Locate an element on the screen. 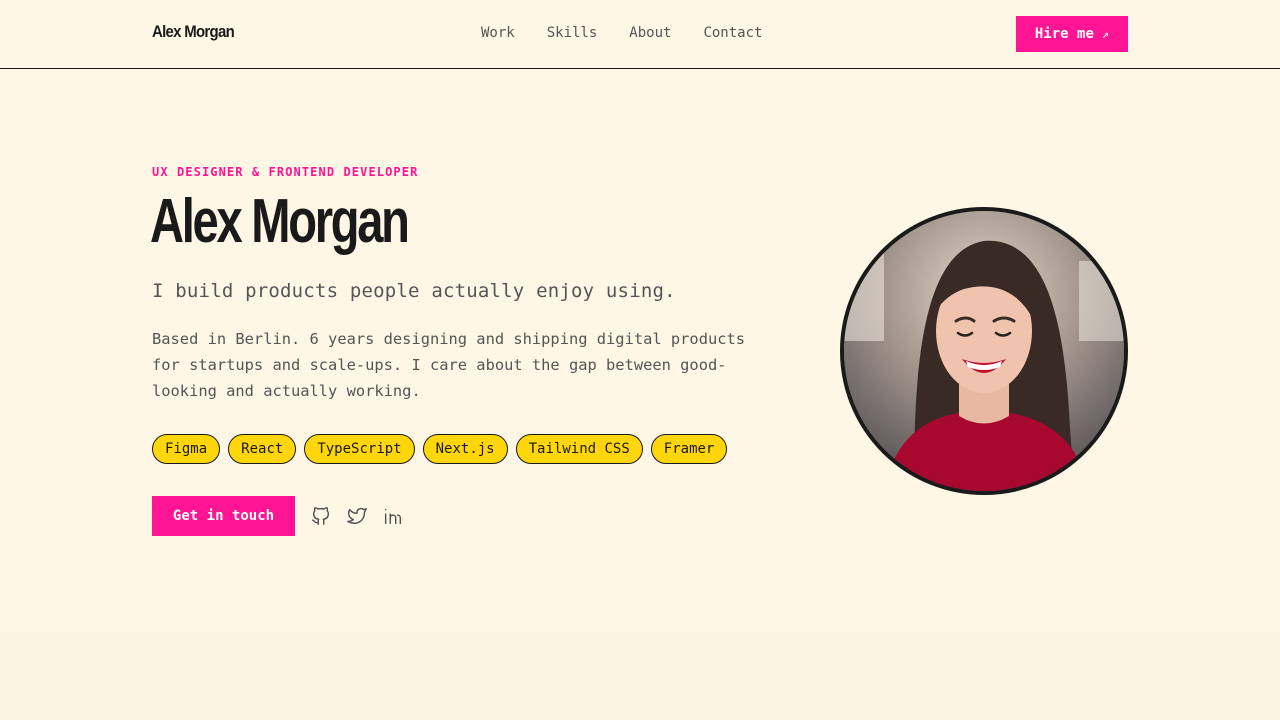 This screenshot has width=1280, height=720. linkedin-icon is located at coordinates (393, 516).